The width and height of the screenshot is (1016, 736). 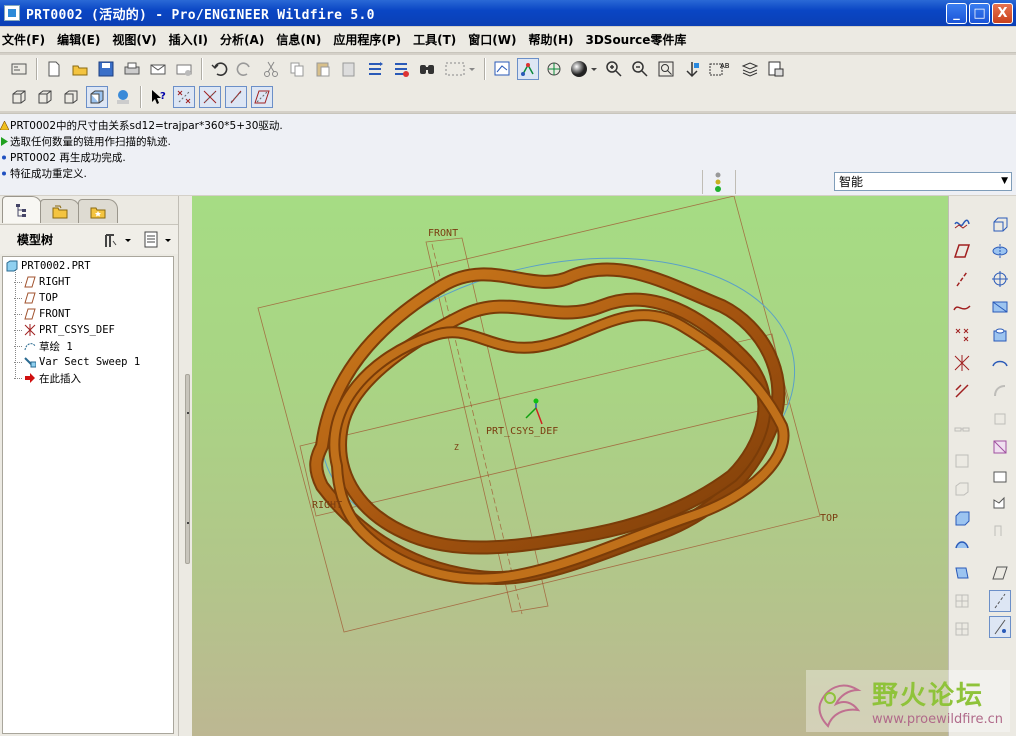 What do you see at coordinates (323, 69) in the screenshot?
I see `paste-icon` at bounding box center [323, 69].